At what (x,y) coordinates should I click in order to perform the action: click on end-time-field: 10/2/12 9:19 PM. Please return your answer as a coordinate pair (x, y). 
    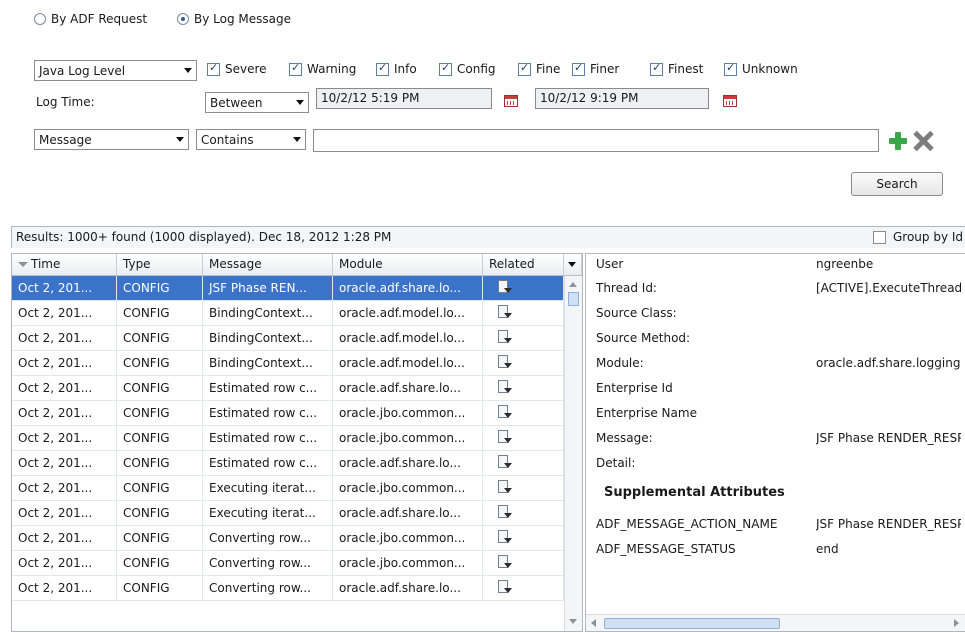
    Looking at the image, I should click on (622, 98).